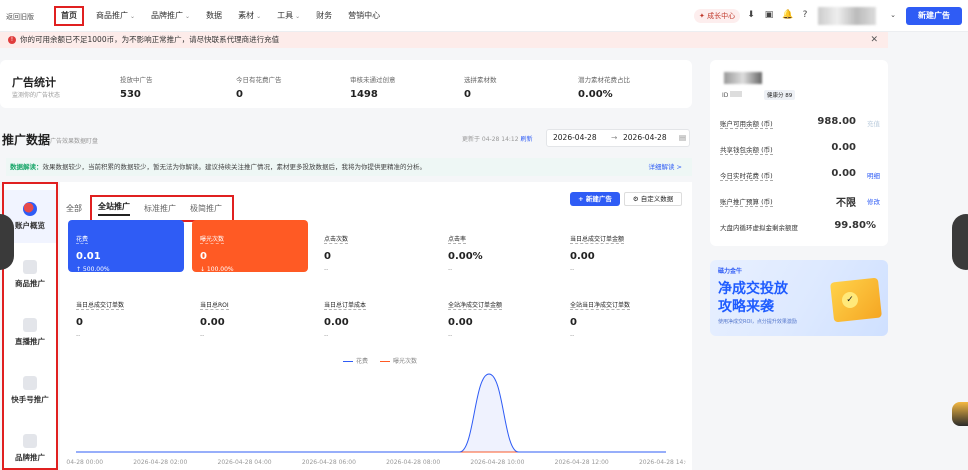  What do you see at coordinates (206, 208) in the screenshot?
I see `tab-minimal: 极简推广` at bounding box center [206, 208].